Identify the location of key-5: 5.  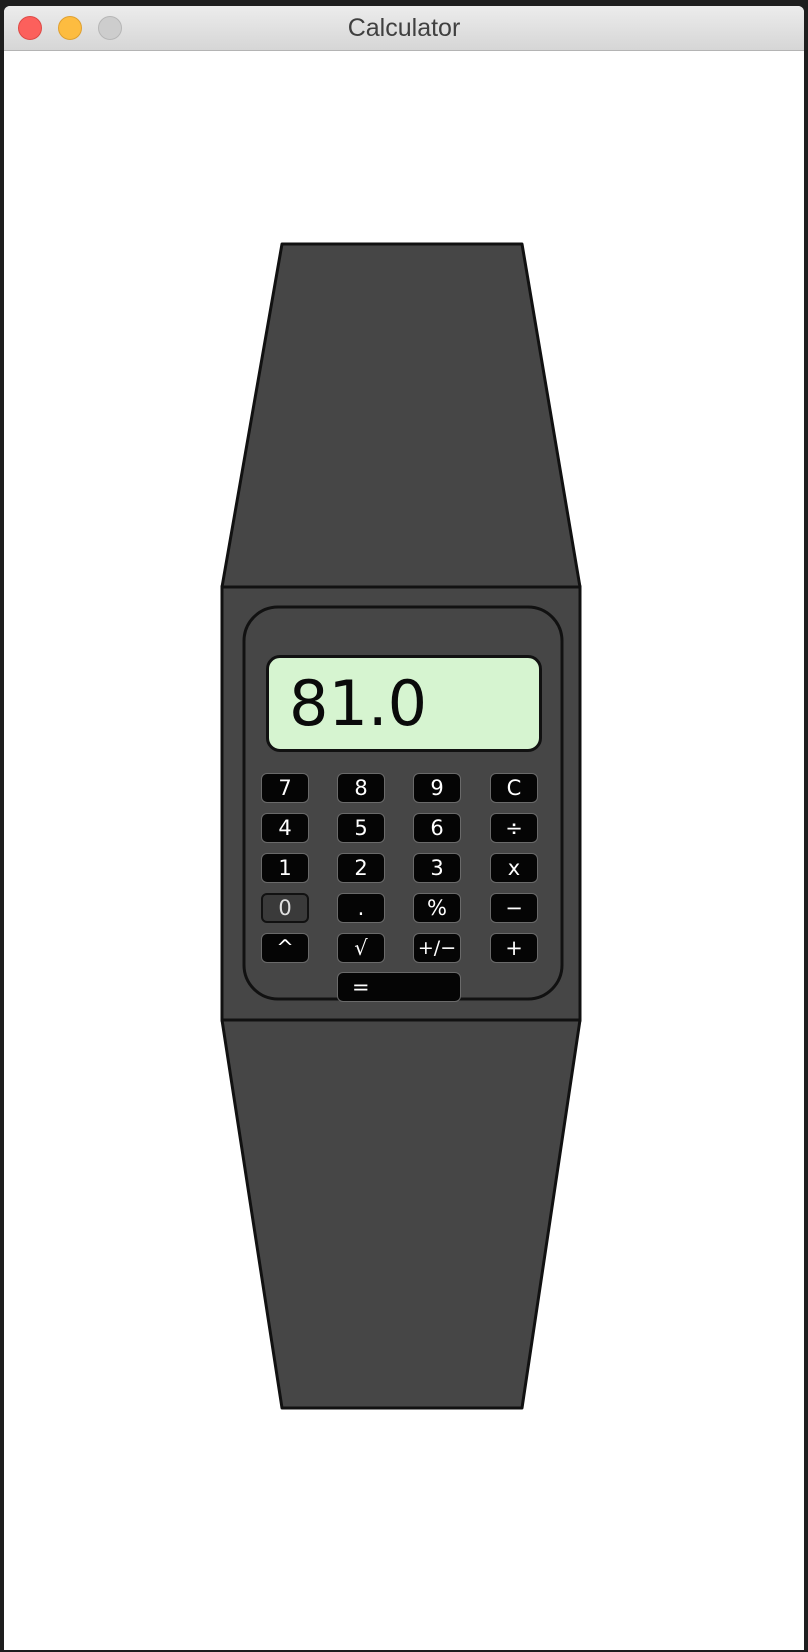
(361, 828).